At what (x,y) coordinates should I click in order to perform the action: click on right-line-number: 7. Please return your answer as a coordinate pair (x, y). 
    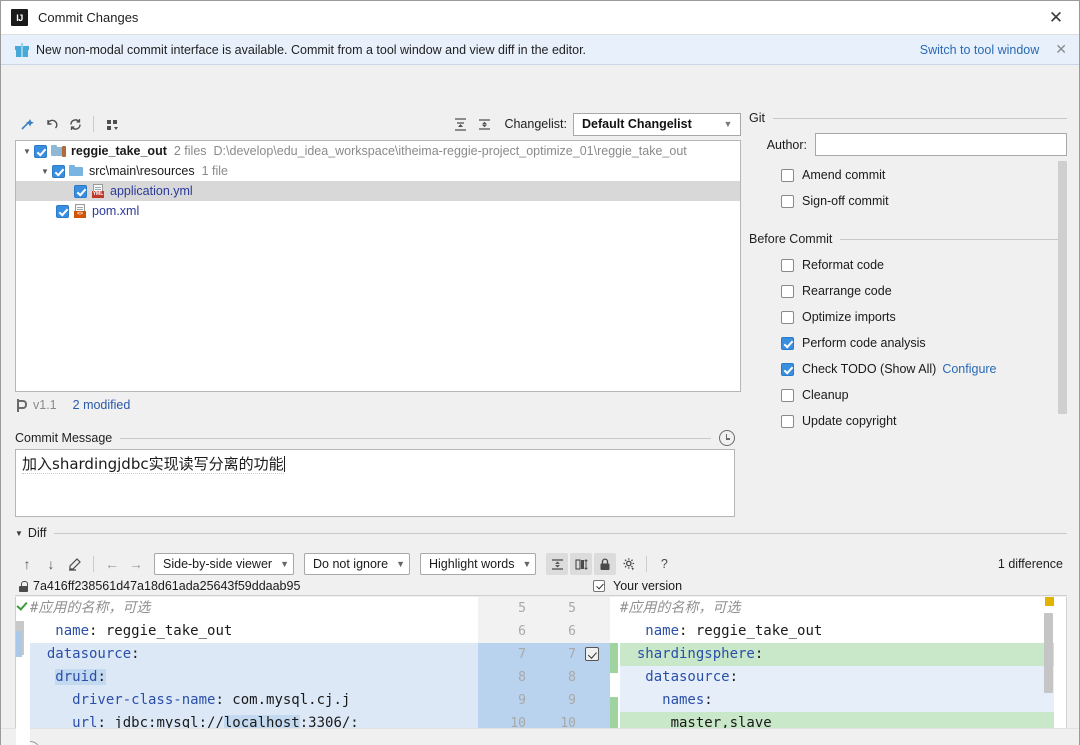
    Looking at the image, I should click on (572, 654).